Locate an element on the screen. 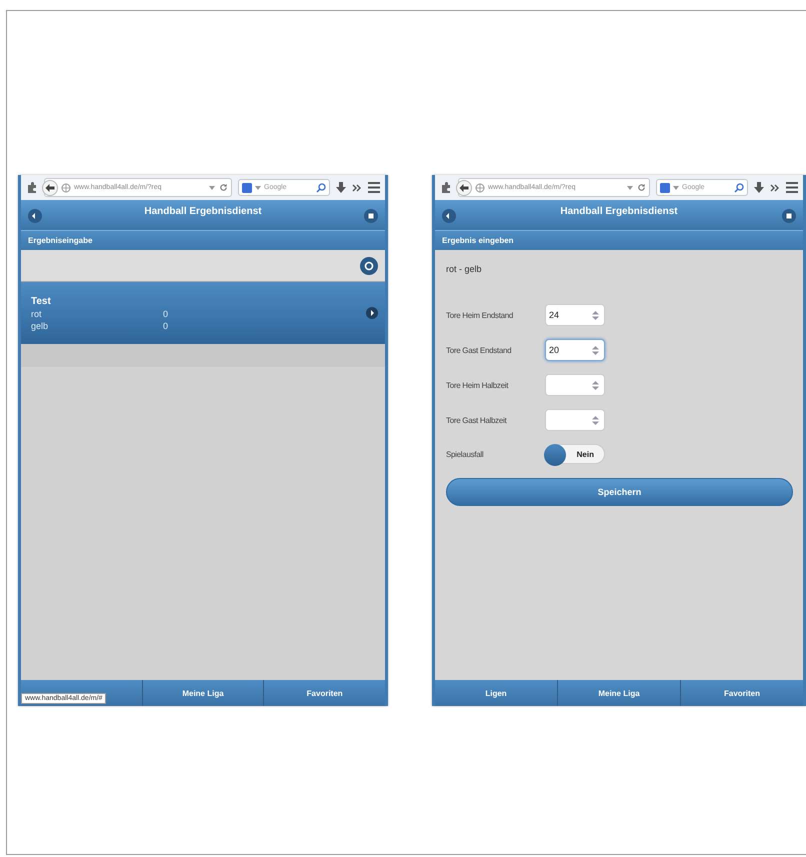 This screenshot has width=806, height=857. field-label: Tore Heim Halbzeit is located at coordinates (478, 385).